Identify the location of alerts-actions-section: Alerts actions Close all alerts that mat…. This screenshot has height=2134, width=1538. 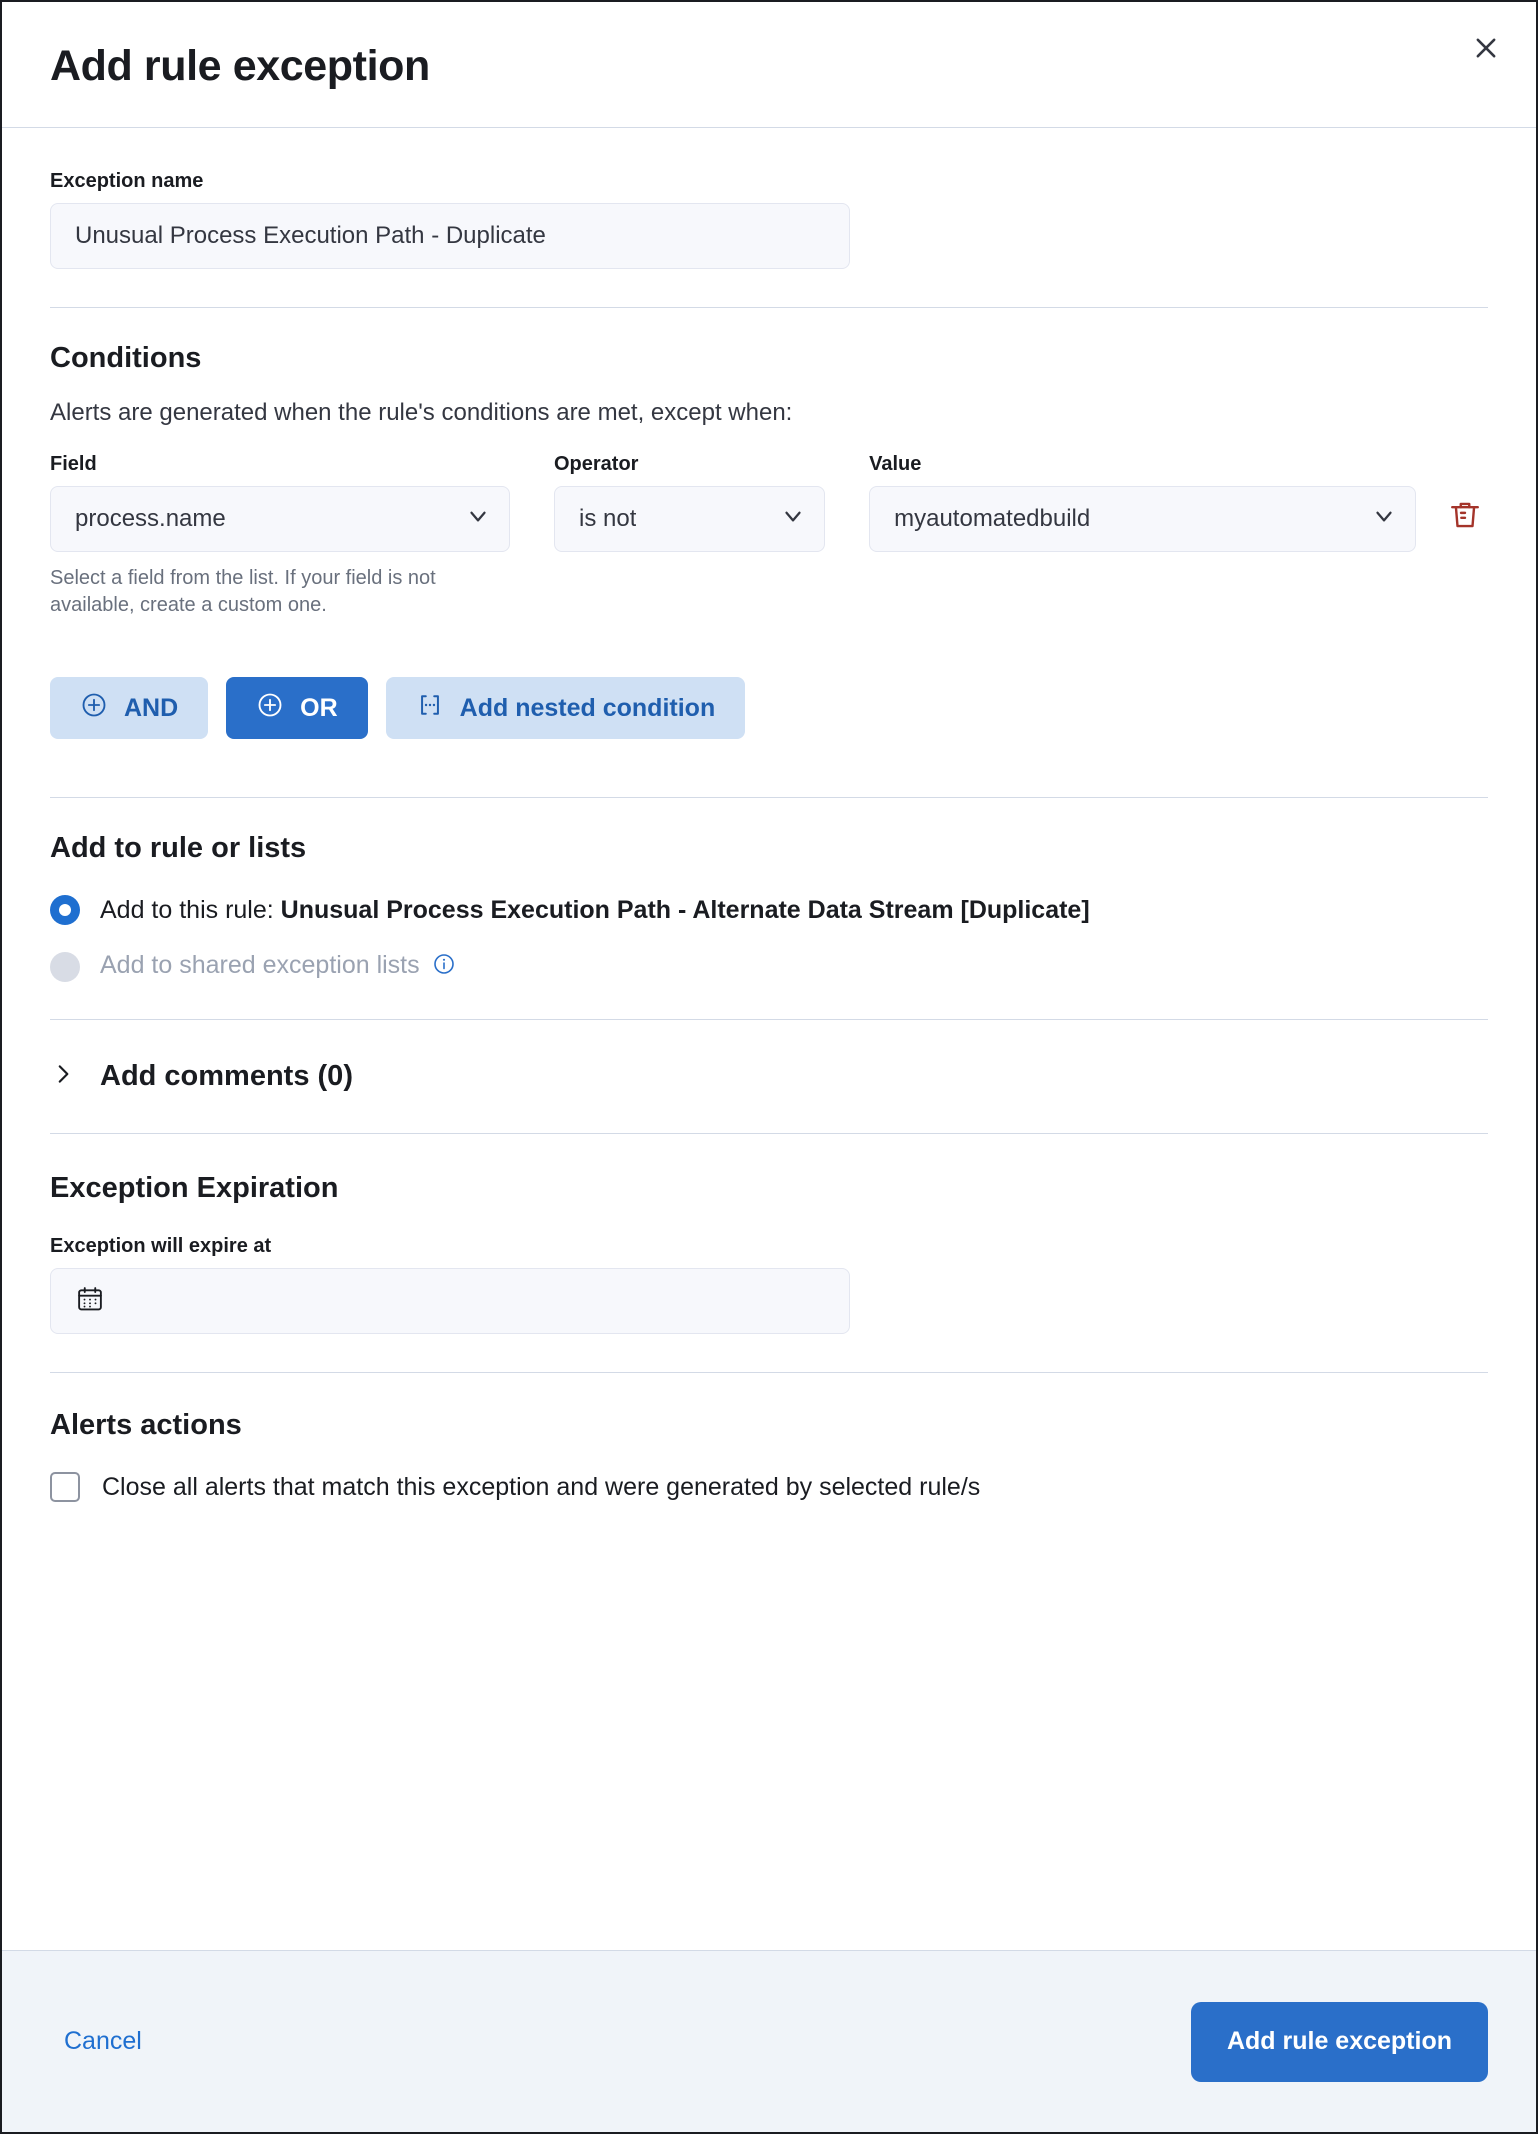
(769, 1438).